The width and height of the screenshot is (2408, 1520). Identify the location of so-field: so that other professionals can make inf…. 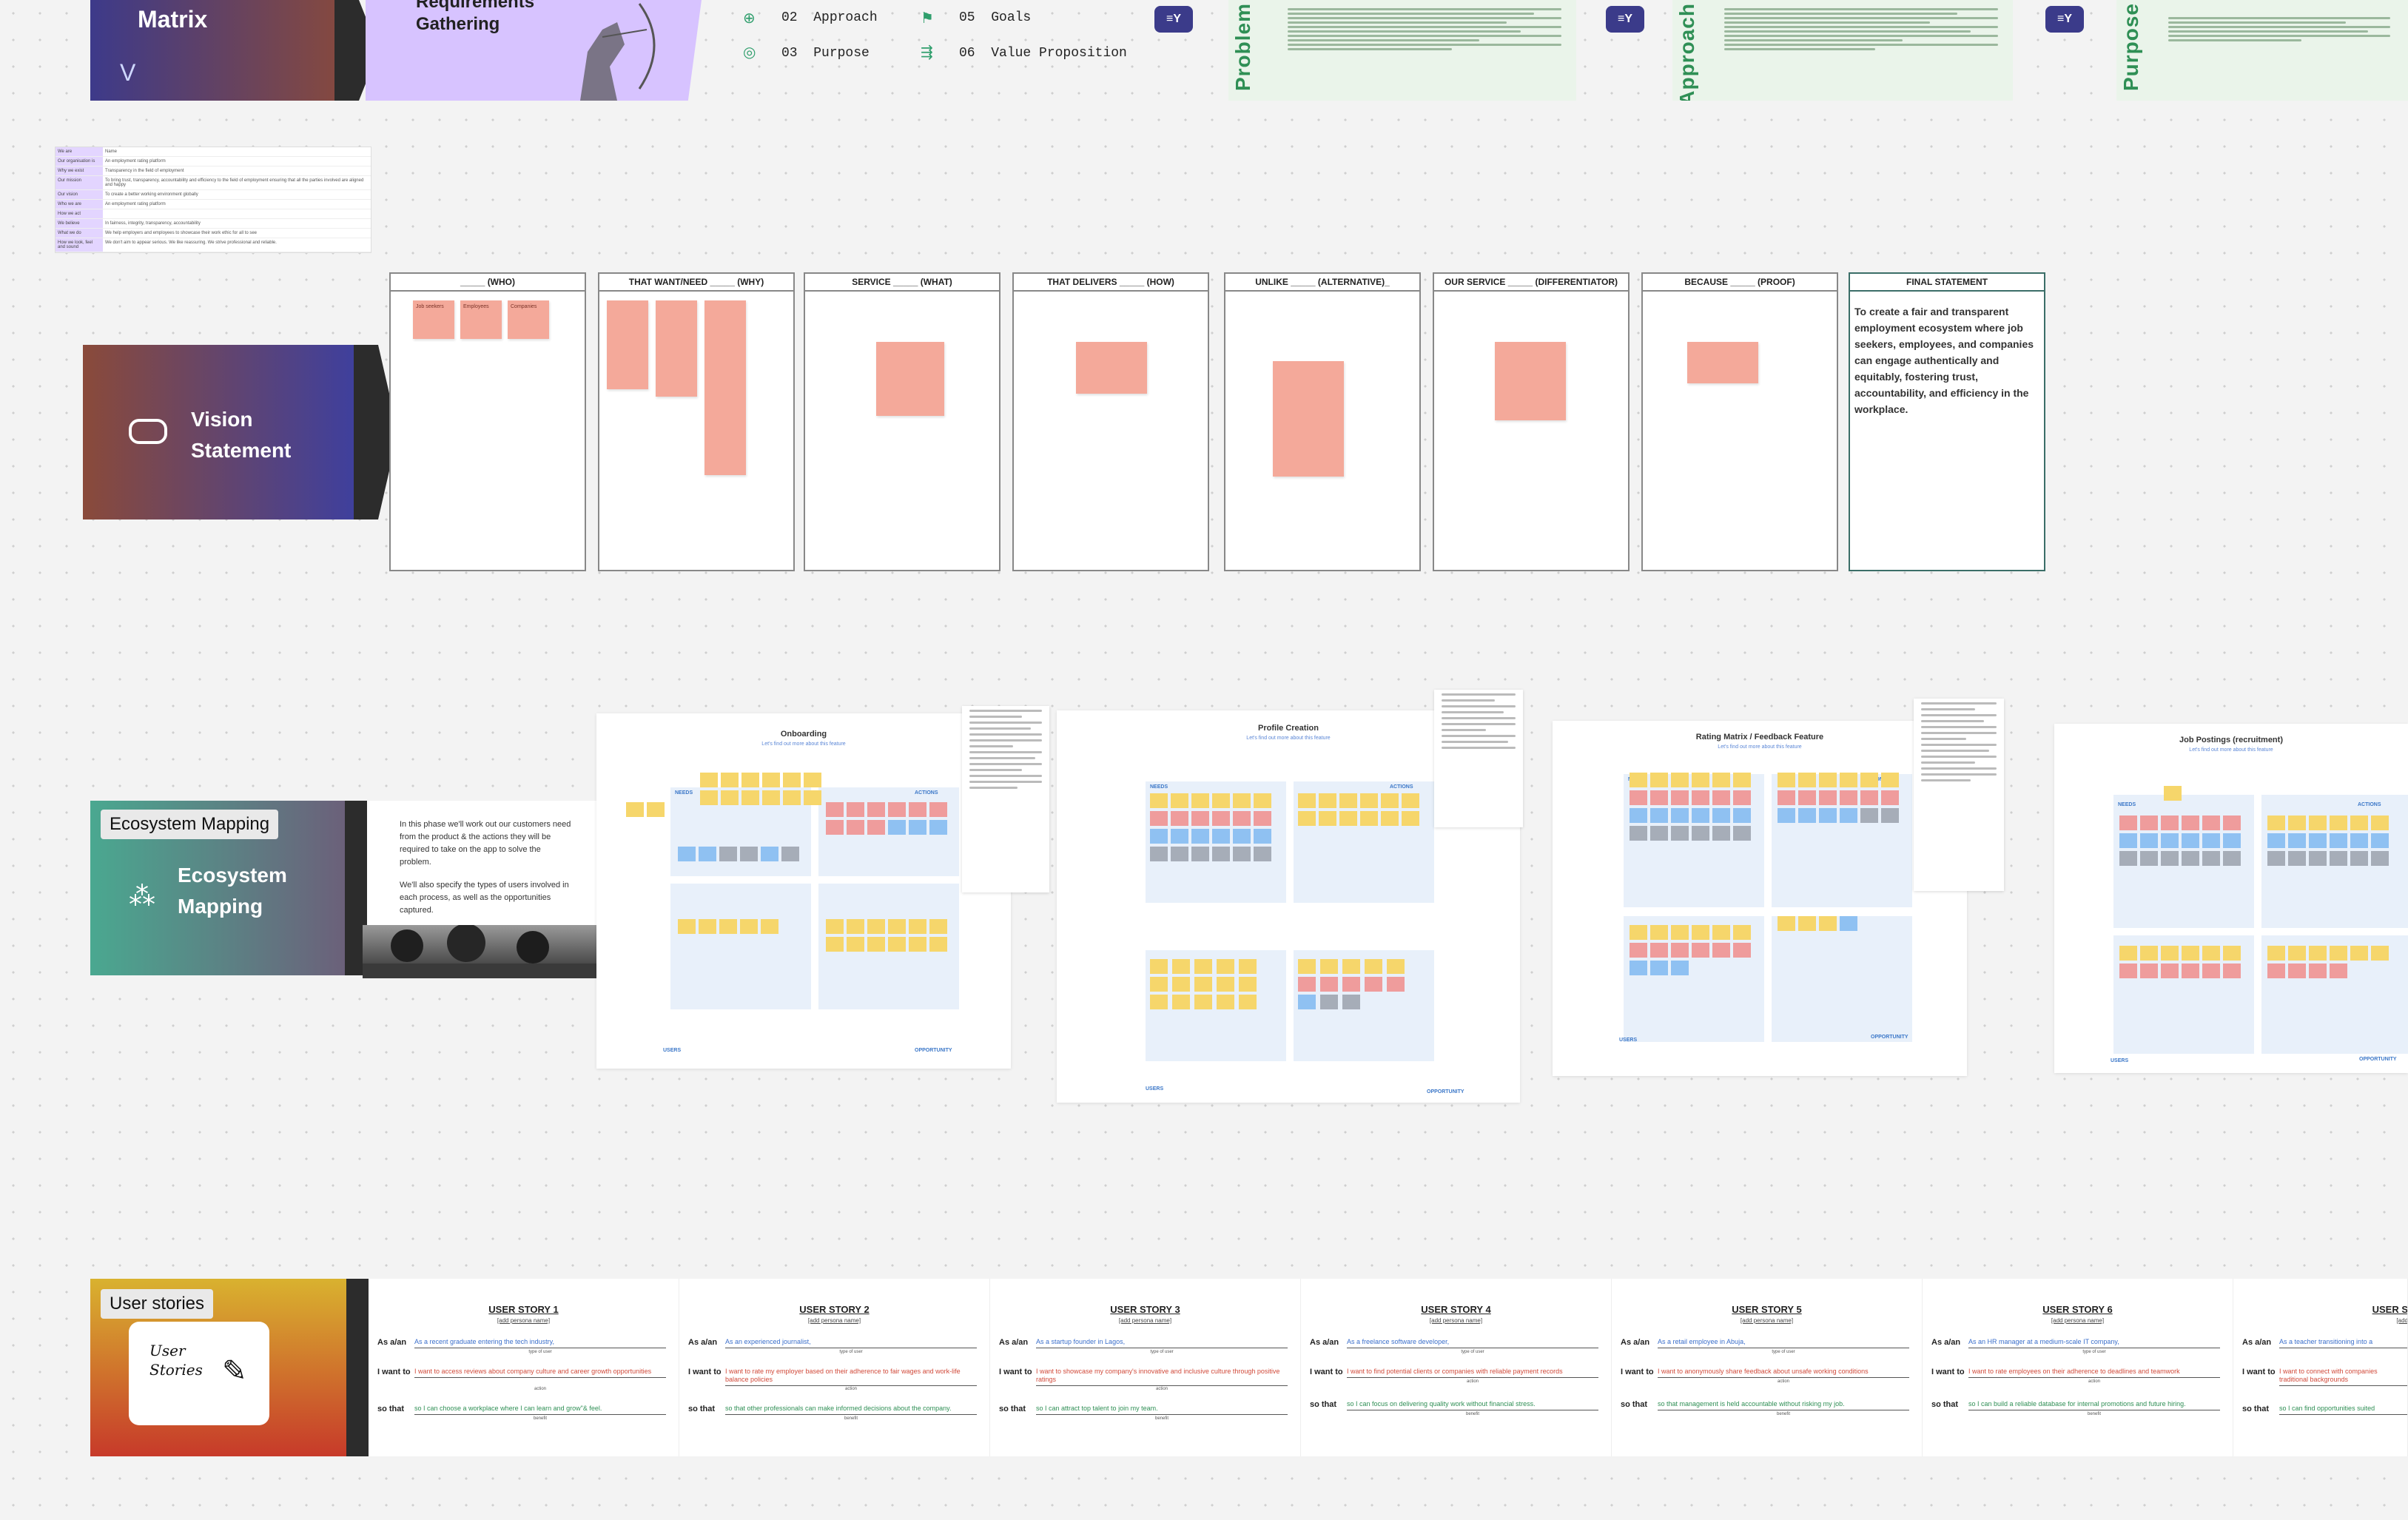
(851, 1410).